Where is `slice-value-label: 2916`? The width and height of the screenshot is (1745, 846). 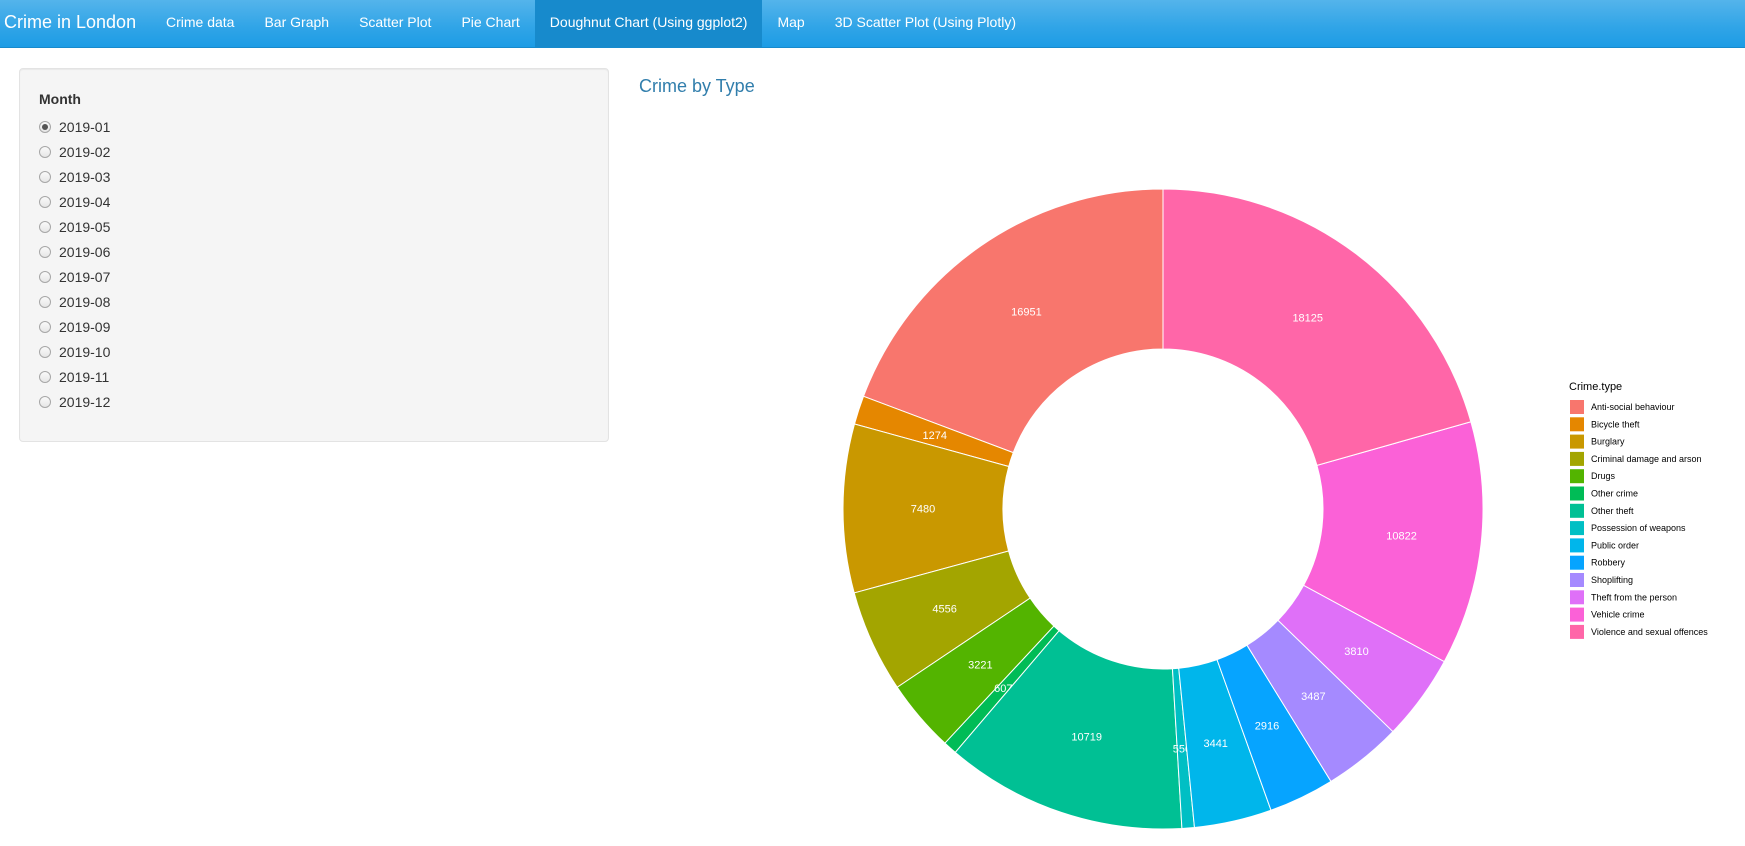 slice-value-label: 2916 is located at coordinates (1267, 726).